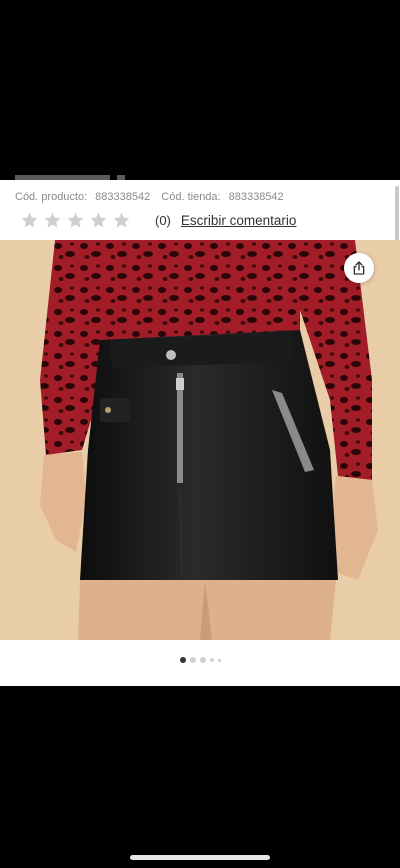  What do you see at coordinates (256, 197) in the screenshot?
I see `store-code-value: 883338542` at bounding box center [256, 197].